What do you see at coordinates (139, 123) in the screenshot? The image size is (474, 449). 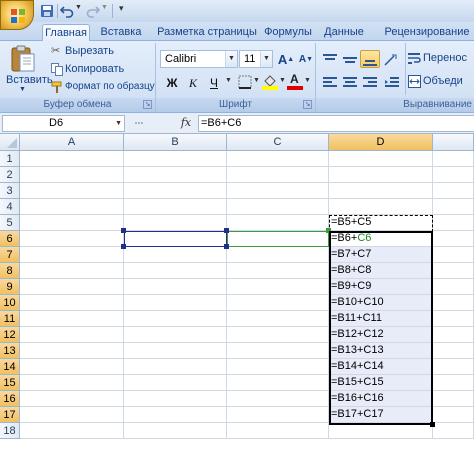 I see `formula-bar-grip-icon` at bounding box center [139, 123].